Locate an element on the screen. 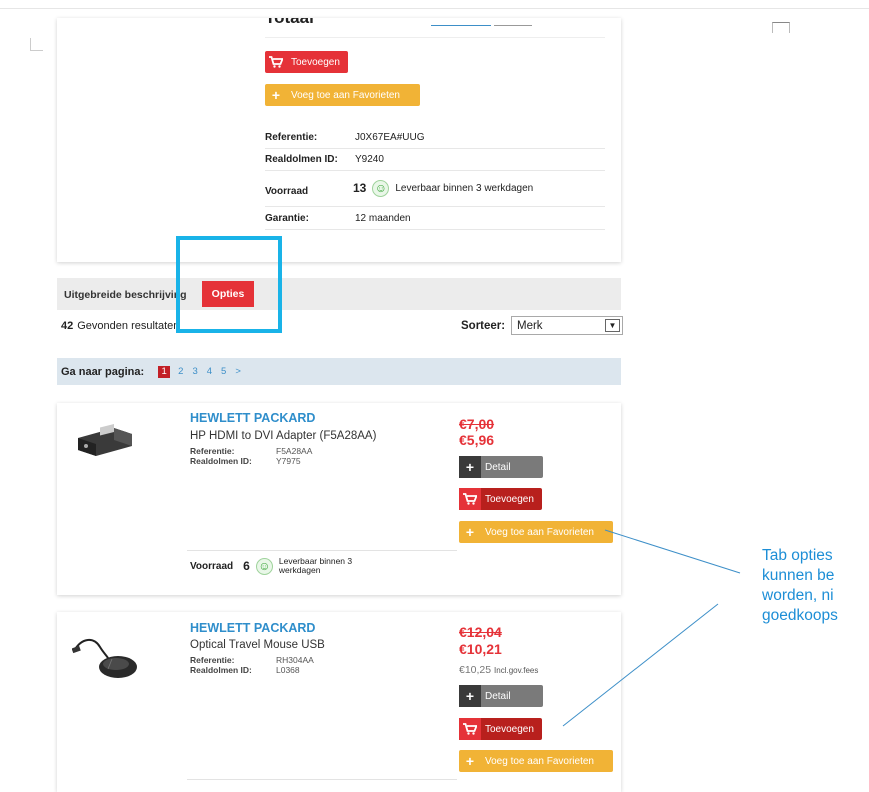  callout-line-1: Tab opties is located at coordinates (797, 555).